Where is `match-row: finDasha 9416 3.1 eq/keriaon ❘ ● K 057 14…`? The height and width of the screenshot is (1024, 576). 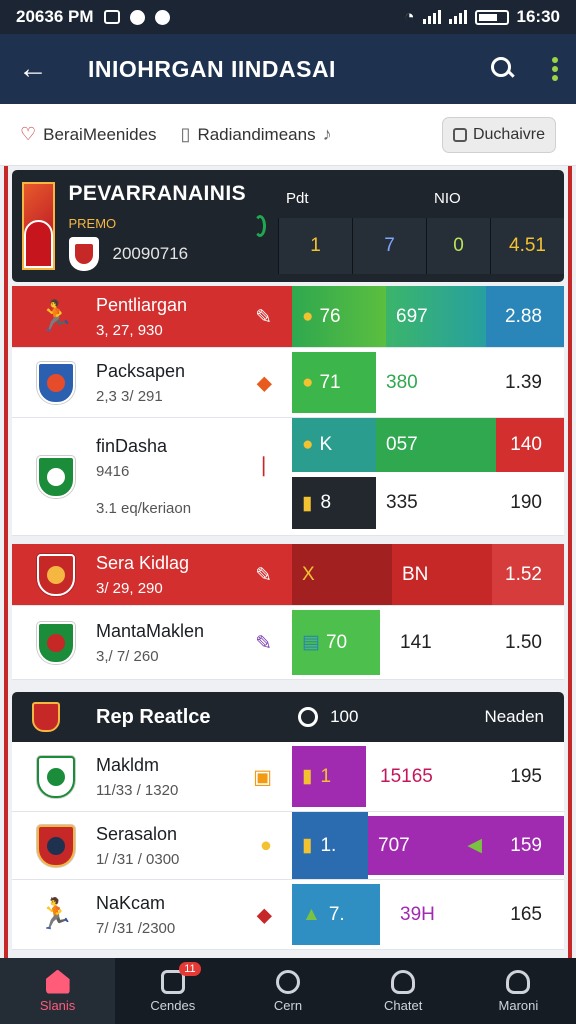
match-row: finDasha 9416 3.1 eq/keriaon ❘ ● K 057 14… is located at coordinates (288, 477).